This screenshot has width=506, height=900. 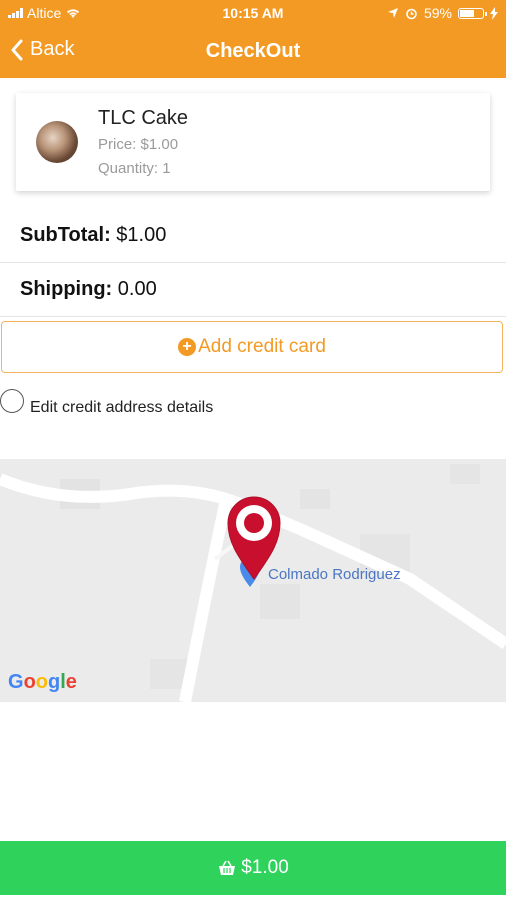 What do you see at coordinates (253, 235) in the screenshot?
I see `subtotal-row: SubTotal: $1.00` at bounding box center [253, 235].